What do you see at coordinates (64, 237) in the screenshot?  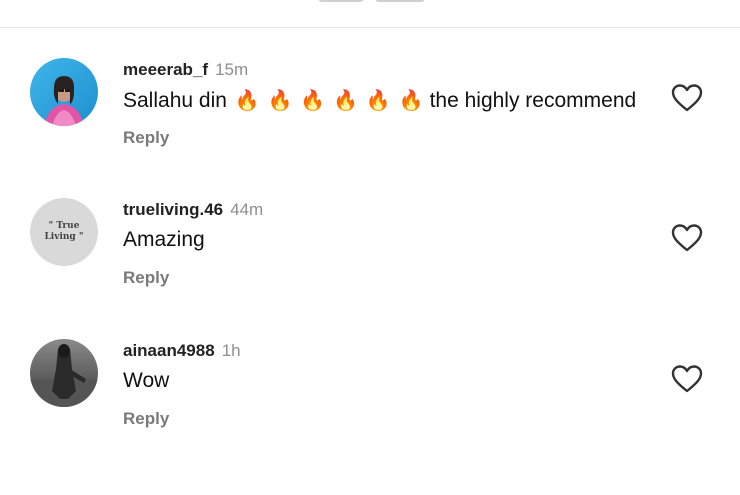 I see `avatar-text: Living "` at bounding box center [64, 237].